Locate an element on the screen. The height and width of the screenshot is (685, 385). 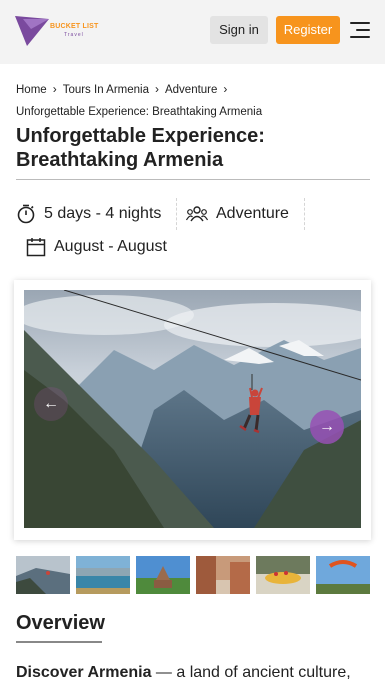
overview-heading: Overview is located at coordinates (60, 623).